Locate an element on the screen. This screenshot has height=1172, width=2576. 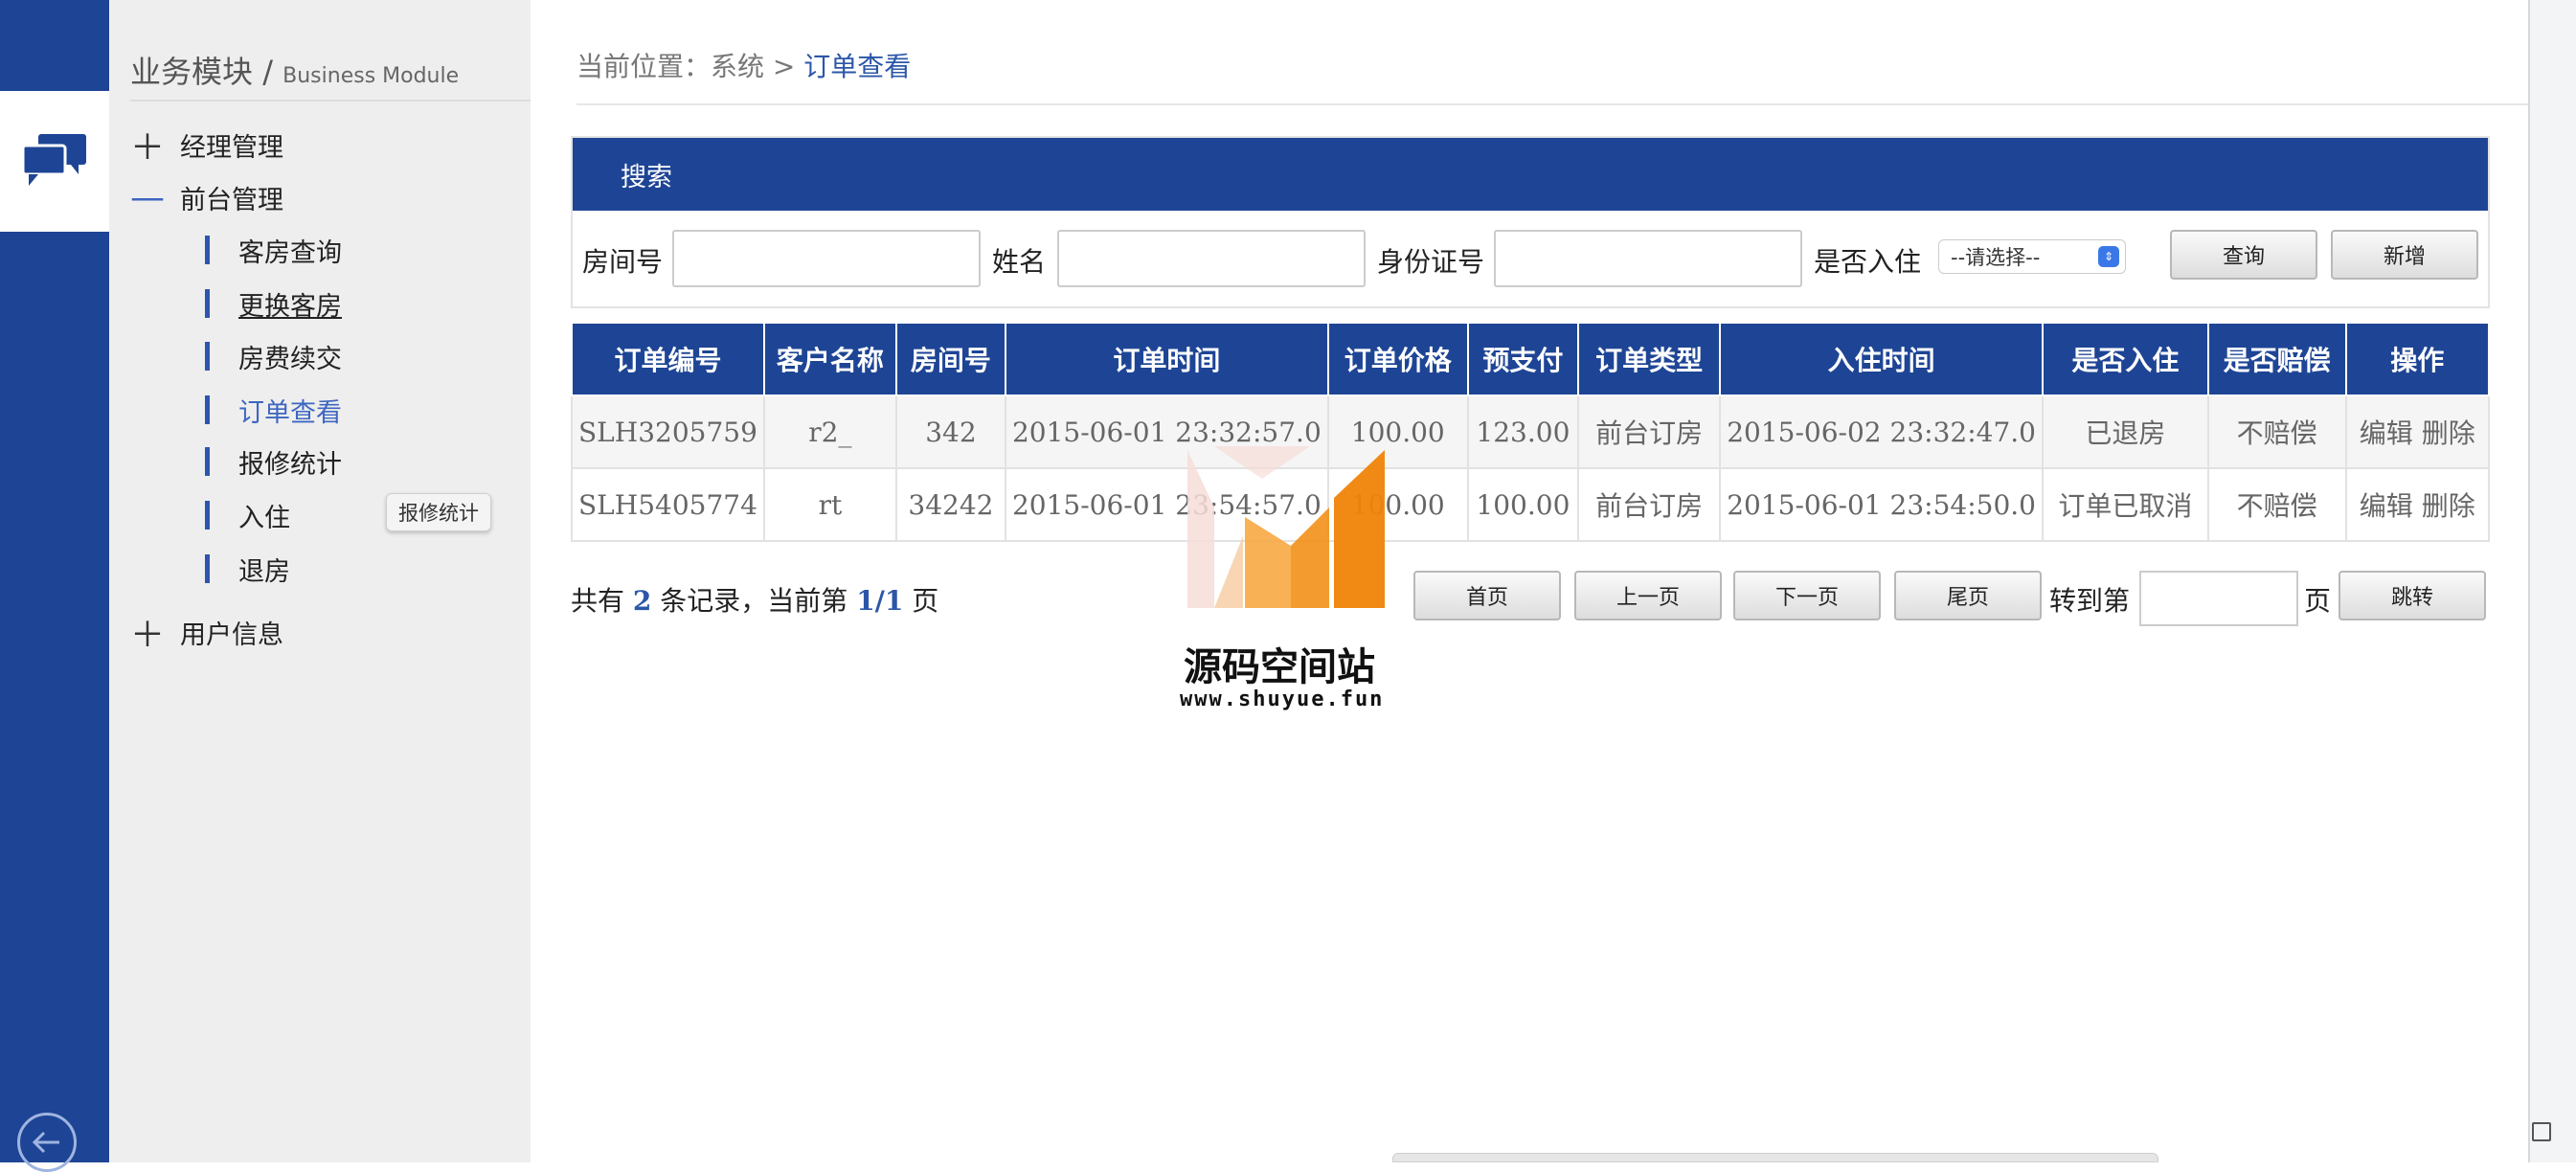
id-number-input is located at coordinates (1648, 258).